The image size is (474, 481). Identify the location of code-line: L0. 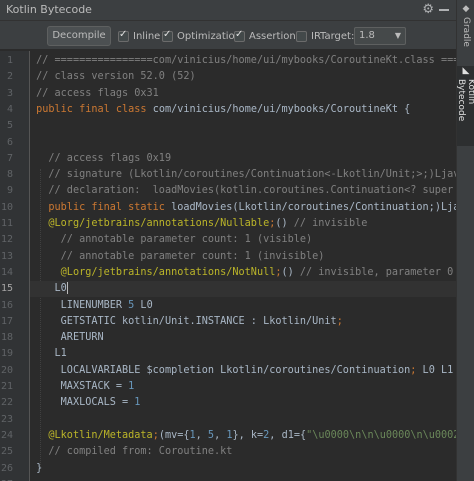
(243, 289).